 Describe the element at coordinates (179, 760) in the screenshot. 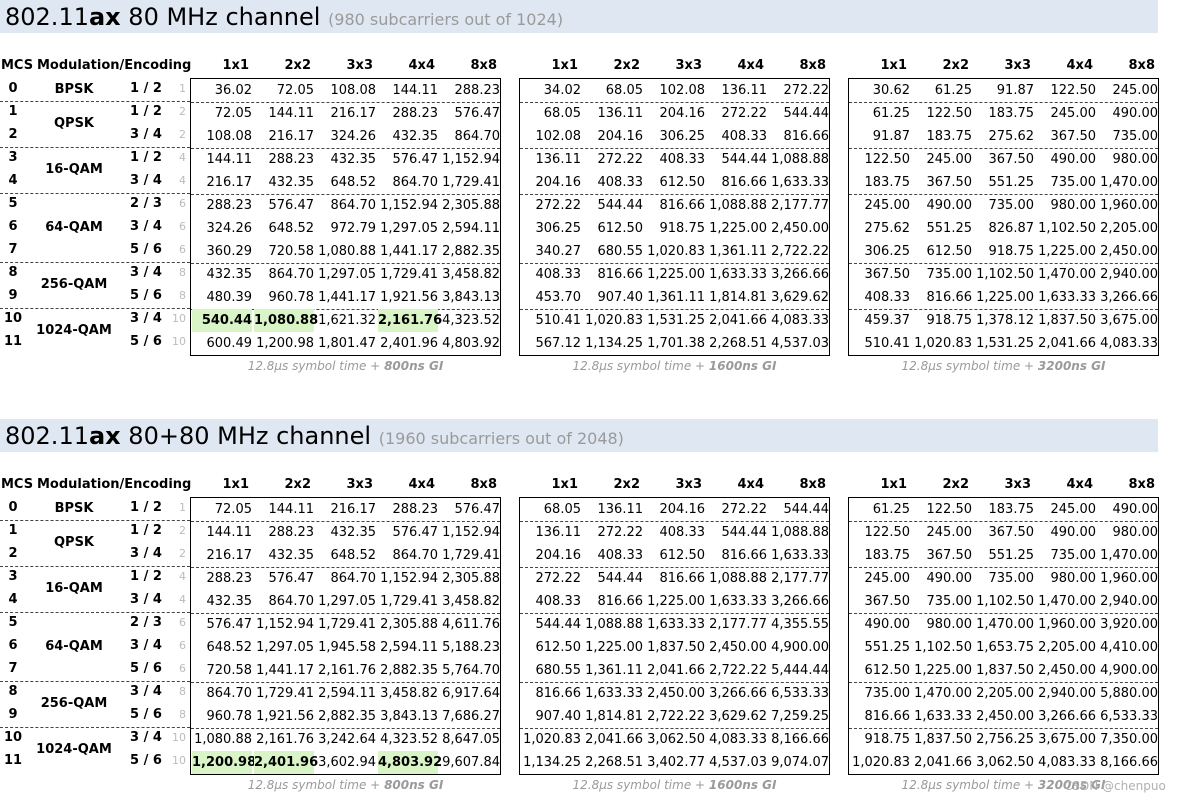

I see `row-note: 10` at that location.